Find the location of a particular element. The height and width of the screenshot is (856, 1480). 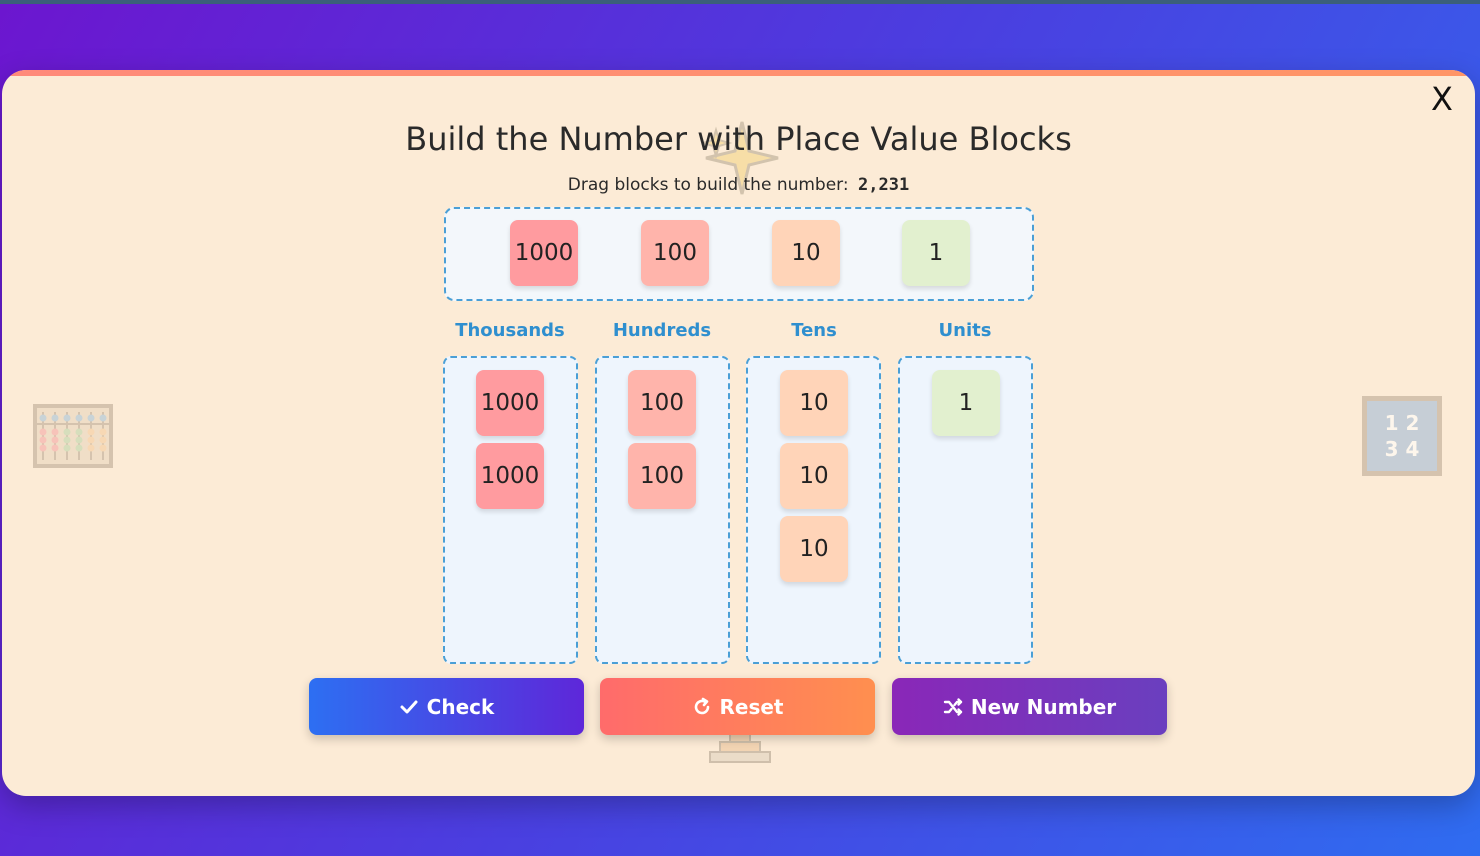

thousands-drop-zone: 1000 1000 is located at coordinates (510, 510).